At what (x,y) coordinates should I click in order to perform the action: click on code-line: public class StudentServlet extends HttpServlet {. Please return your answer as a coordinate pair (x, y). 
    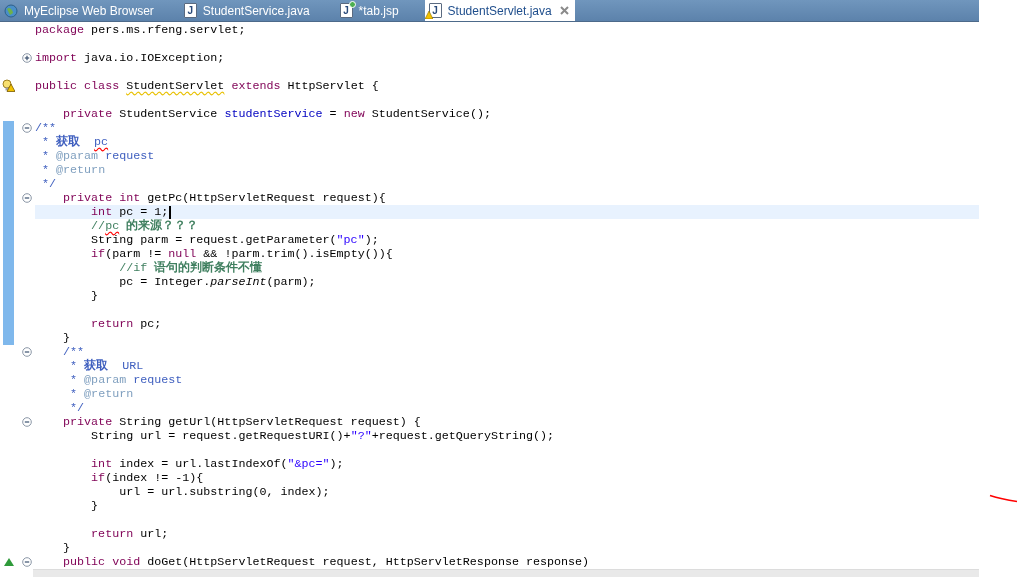
    Looking at the image, I should click on (207, 86).